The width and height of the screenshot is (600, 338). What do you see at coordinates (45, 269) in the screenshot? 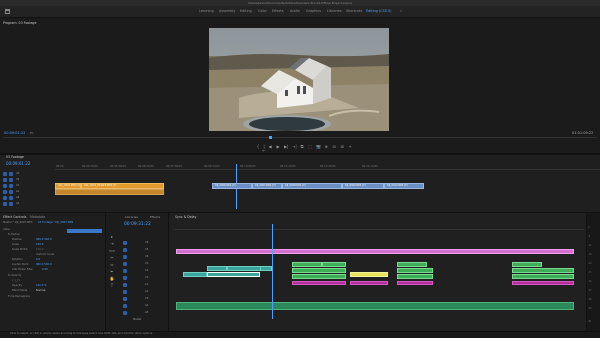
I see `ec-antiflicker-value: 0.00` at bounding box center [45, 269].